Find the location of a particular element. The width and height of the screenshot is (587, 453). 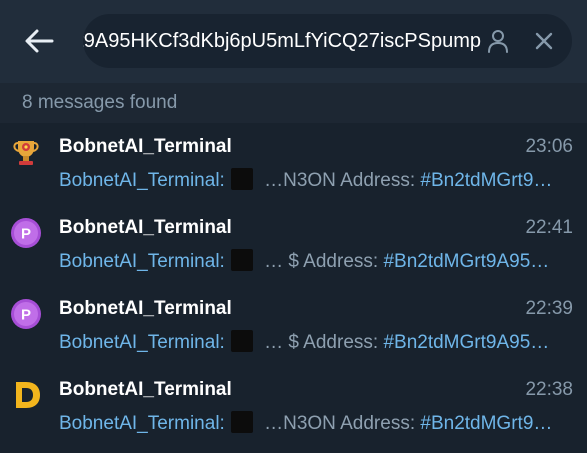

trophy-icon is located at coordinates (26, 153).